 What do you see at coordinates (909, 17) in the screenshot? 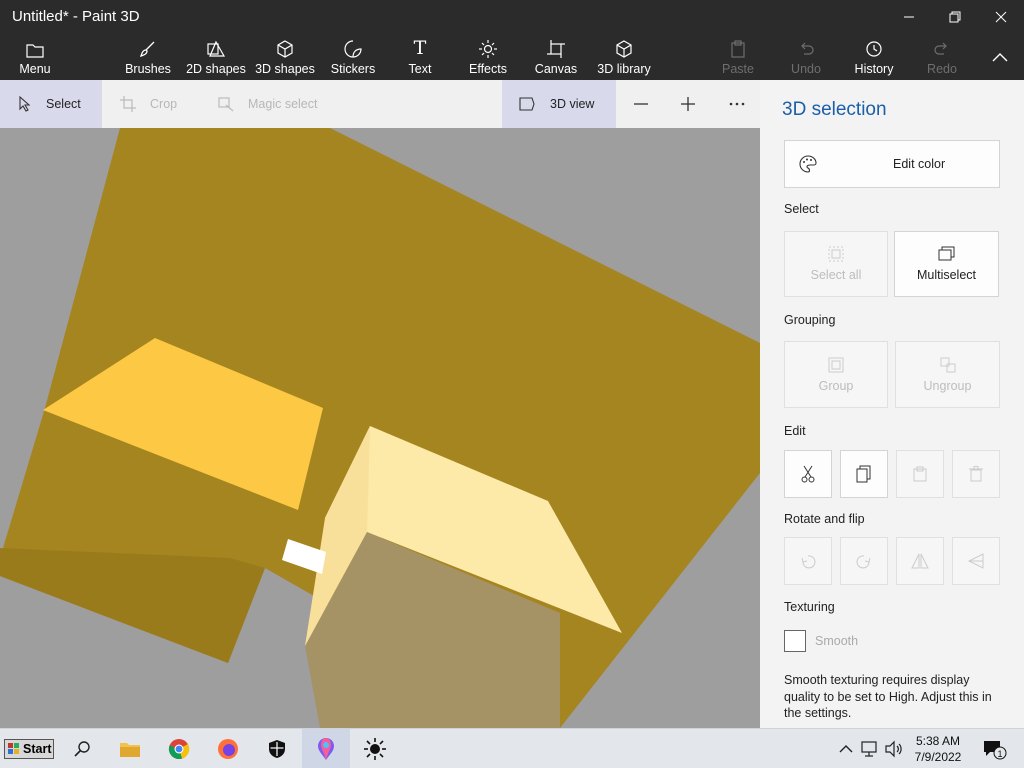
I see `minimize-button` at bounding box center [909, 17].